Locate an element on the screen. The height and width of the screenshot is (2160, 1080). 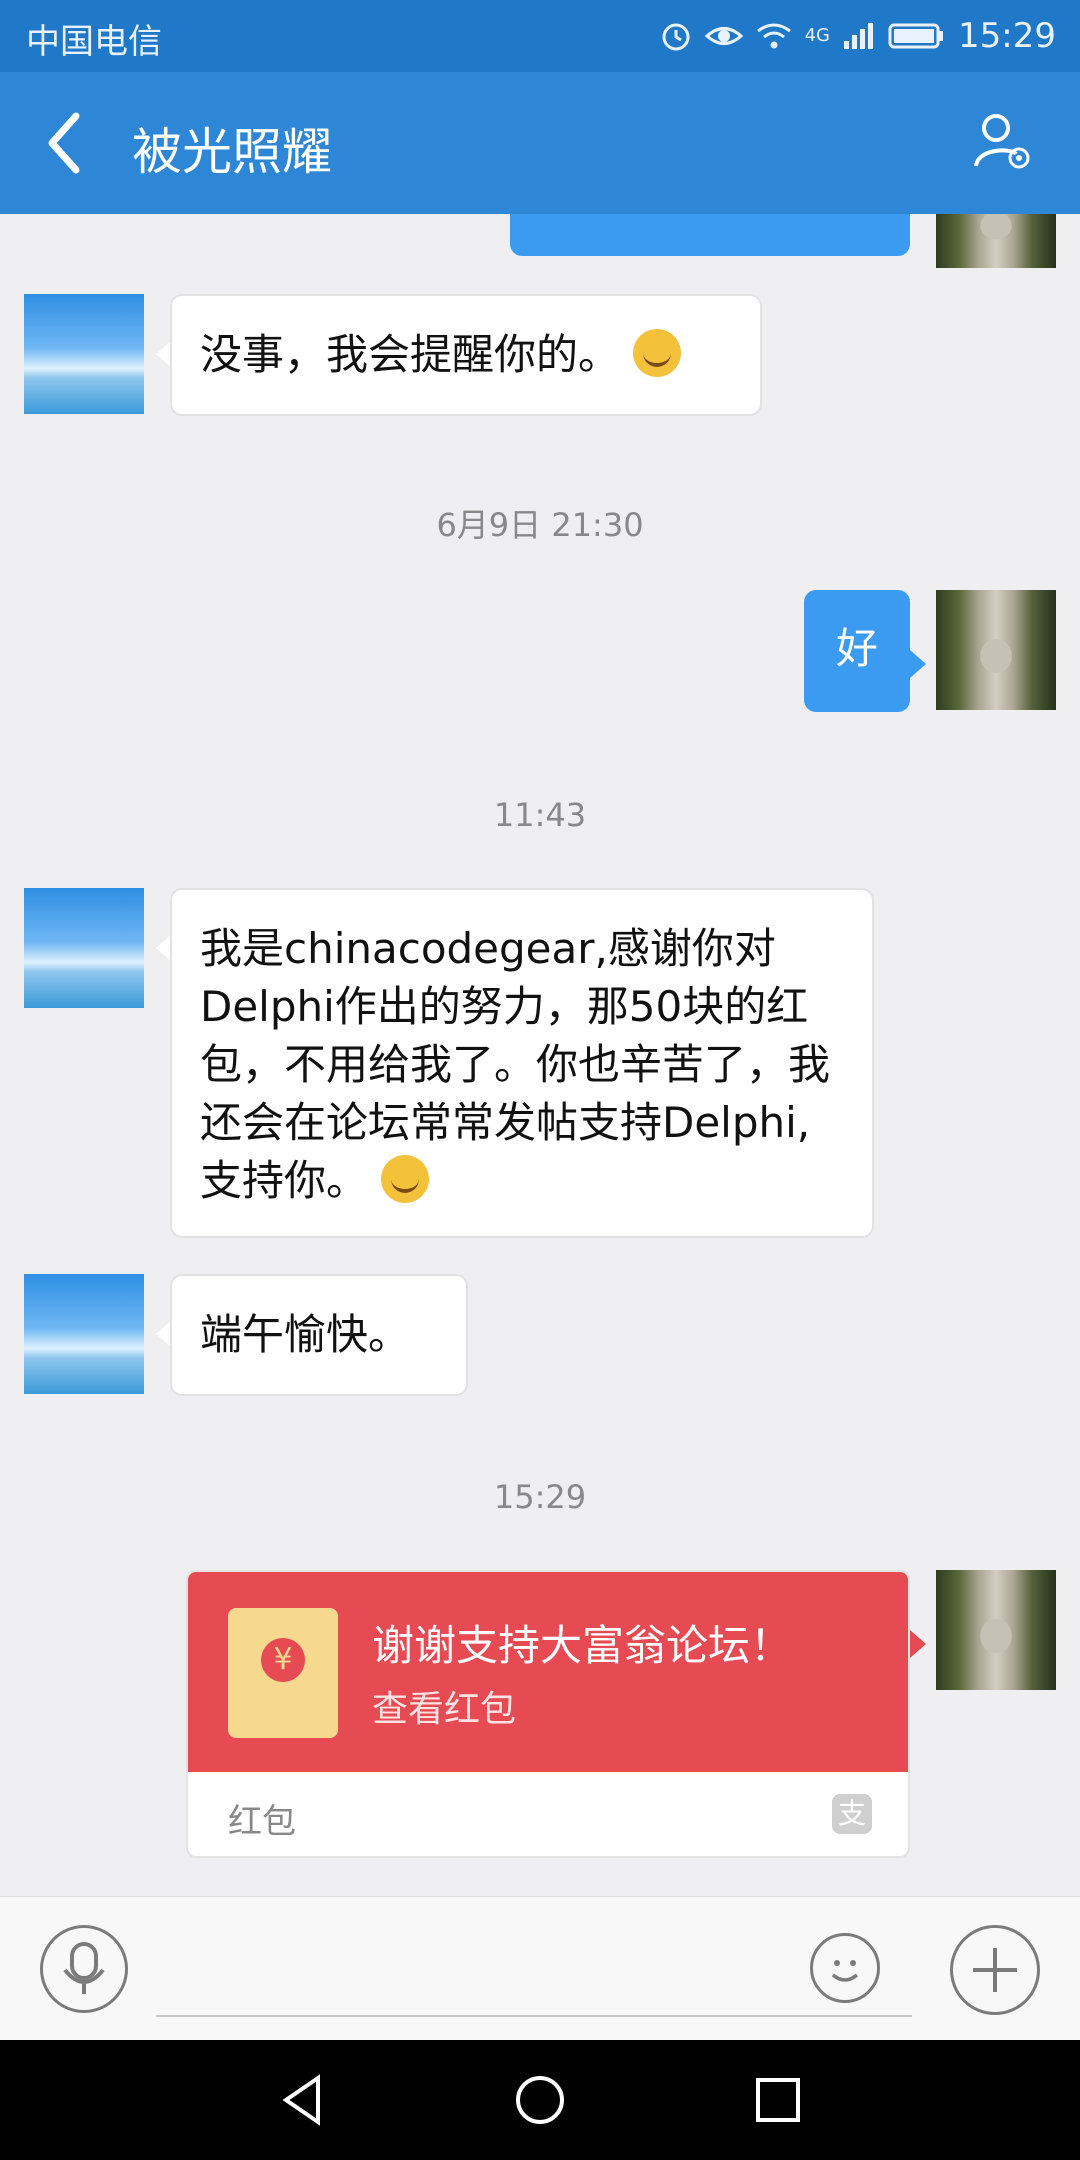
signal-icon is located at coordinates (859, 36).